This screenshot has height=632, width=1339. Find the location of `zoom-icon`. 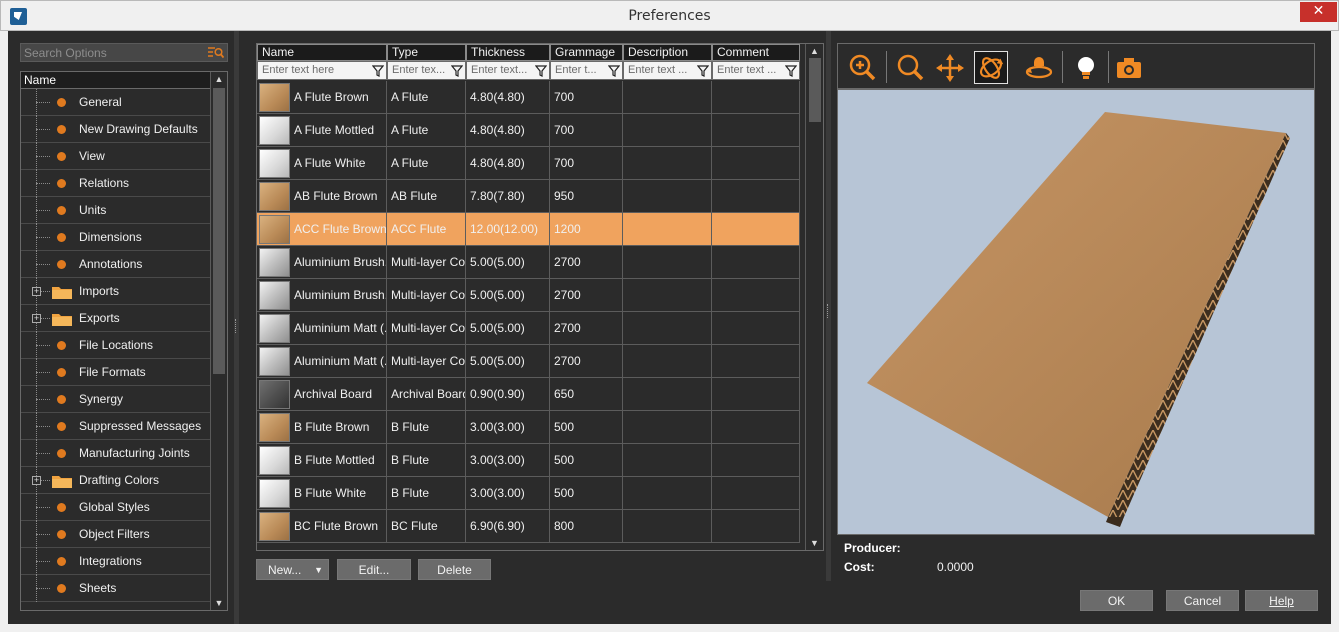

zoom-icon is located at coordinates (911, 68).